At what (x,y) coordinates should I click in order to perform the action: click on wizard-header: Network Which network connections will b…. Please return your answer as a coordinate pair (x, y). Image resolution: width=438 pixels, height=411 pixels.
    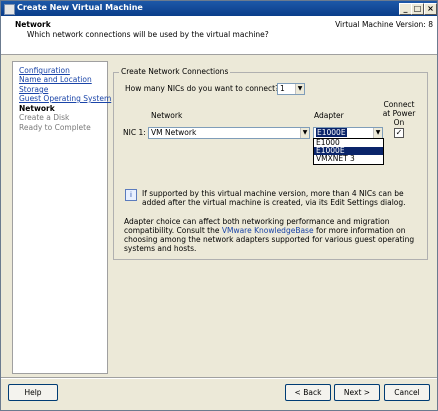
    Looking at the image, I should click on (219, 35).